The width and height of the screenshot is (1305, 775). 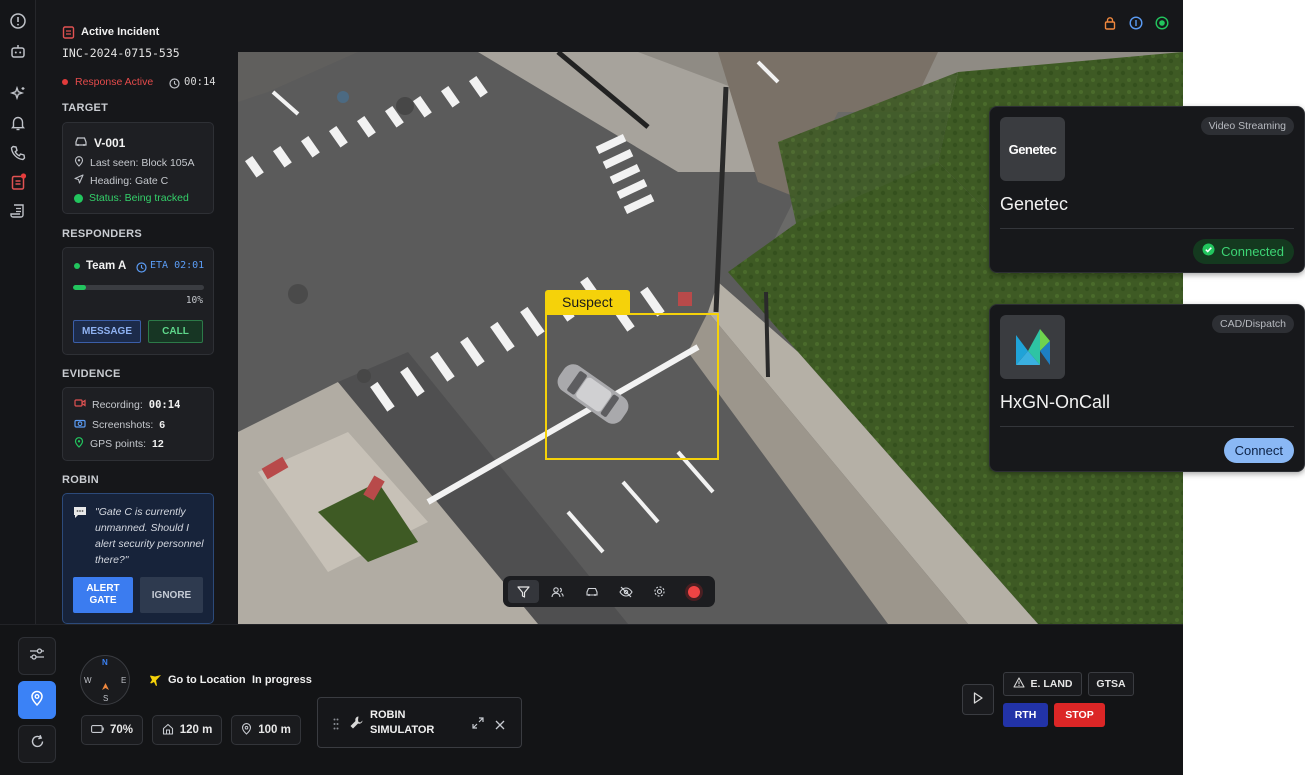 What do you see at coordinates (18, 316) in the screenshot?
I see `nav-rail` at bounding box center [18, 316].